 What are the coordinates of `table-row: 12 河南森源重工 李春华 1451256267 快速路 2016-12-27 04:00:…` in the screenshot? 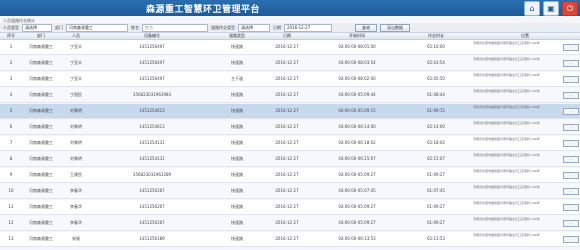 It's located at (290, 223).